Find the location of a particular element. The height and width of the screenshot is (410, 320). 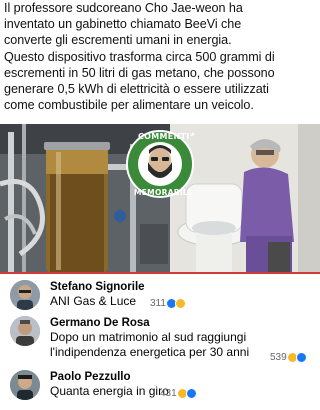

reaction-count: 431 is located at coordinates (168, 393).